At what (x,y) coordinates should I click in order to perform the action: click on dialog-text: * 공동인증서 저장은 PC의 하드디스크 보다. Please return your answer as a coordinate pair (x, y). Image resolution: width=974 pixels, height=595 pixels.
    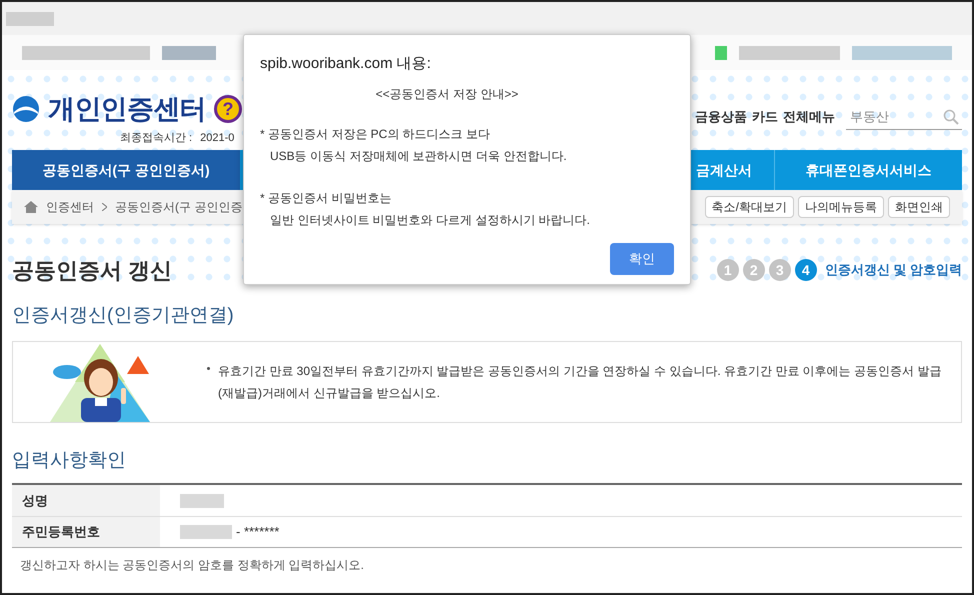
    Looking at the image, I should click on (376, 134).